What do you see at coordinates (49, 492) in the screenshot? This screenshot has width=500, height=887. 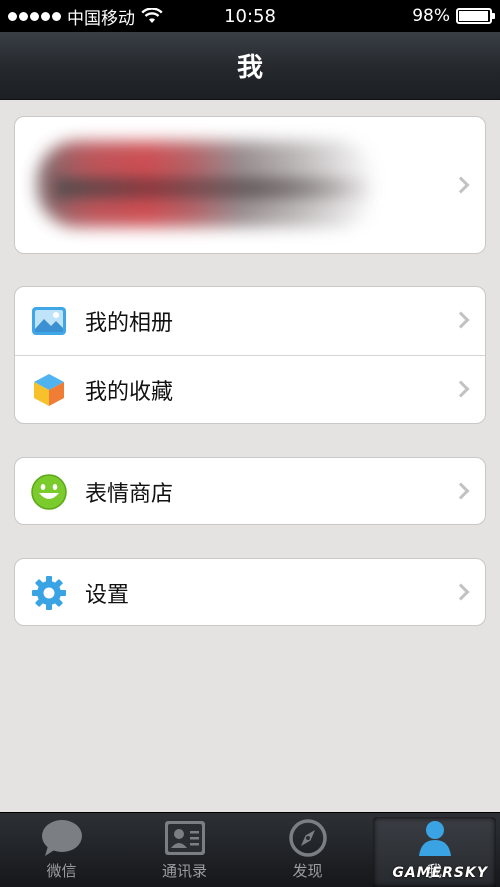 I see `smiley-face-icon` at bounding box center [49, 492].